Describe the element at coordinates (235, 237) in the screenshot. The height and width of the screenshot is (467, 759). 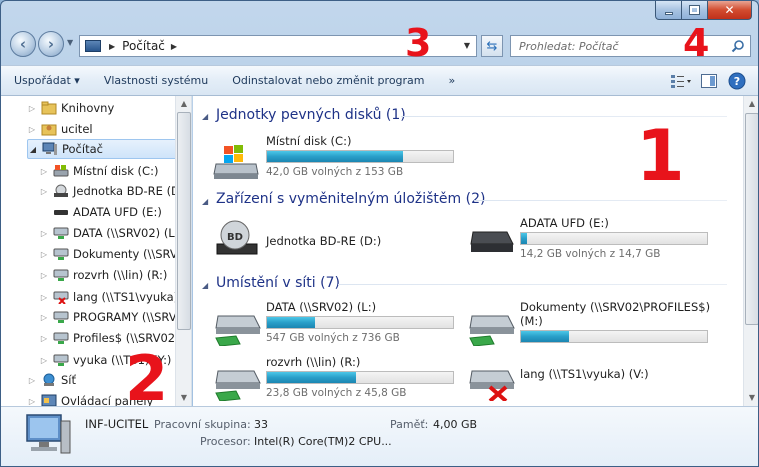
I see `svg-text: BD` at that location.